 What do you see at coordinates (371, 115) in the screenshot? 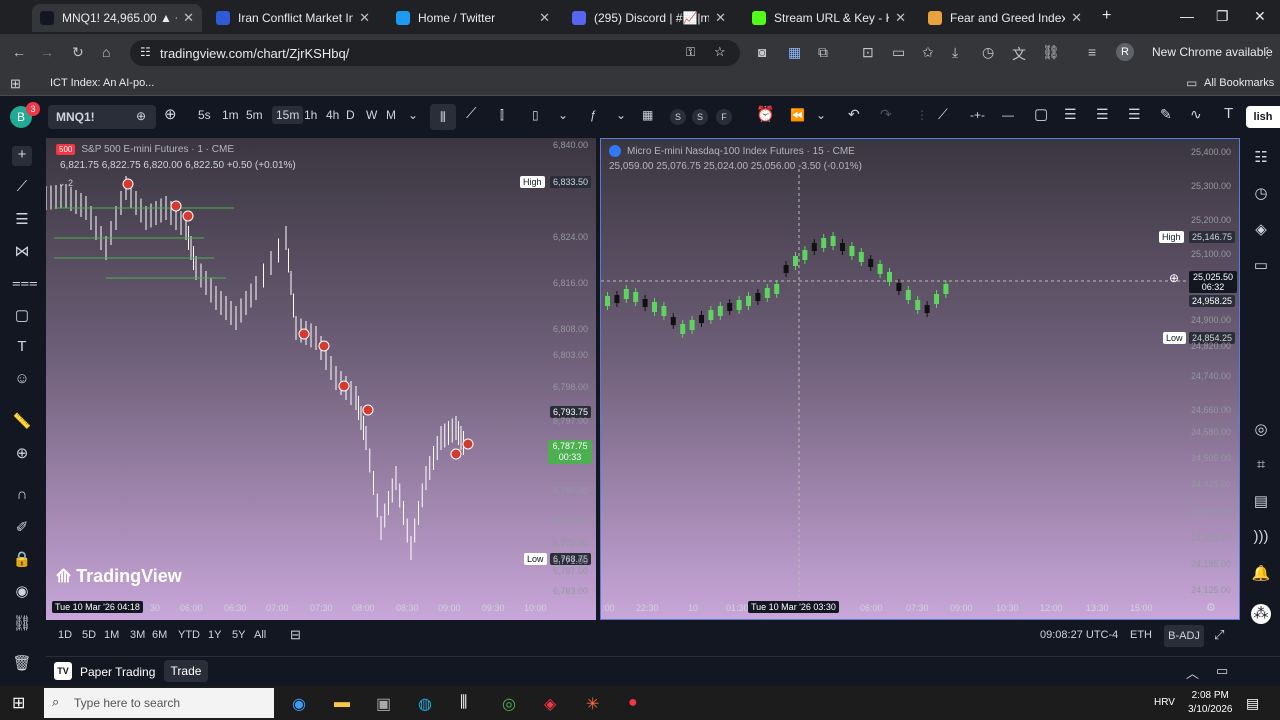
I see `interval-W: W` at bounding box center [371, 115].